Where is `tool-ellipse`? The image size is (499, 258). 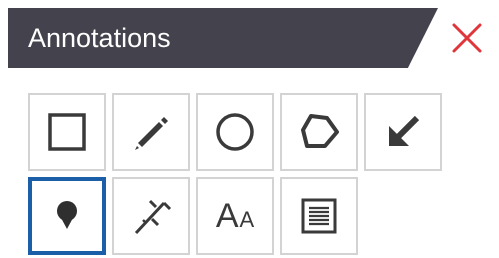
tool-ellipse is located at coordinates (235, 132).